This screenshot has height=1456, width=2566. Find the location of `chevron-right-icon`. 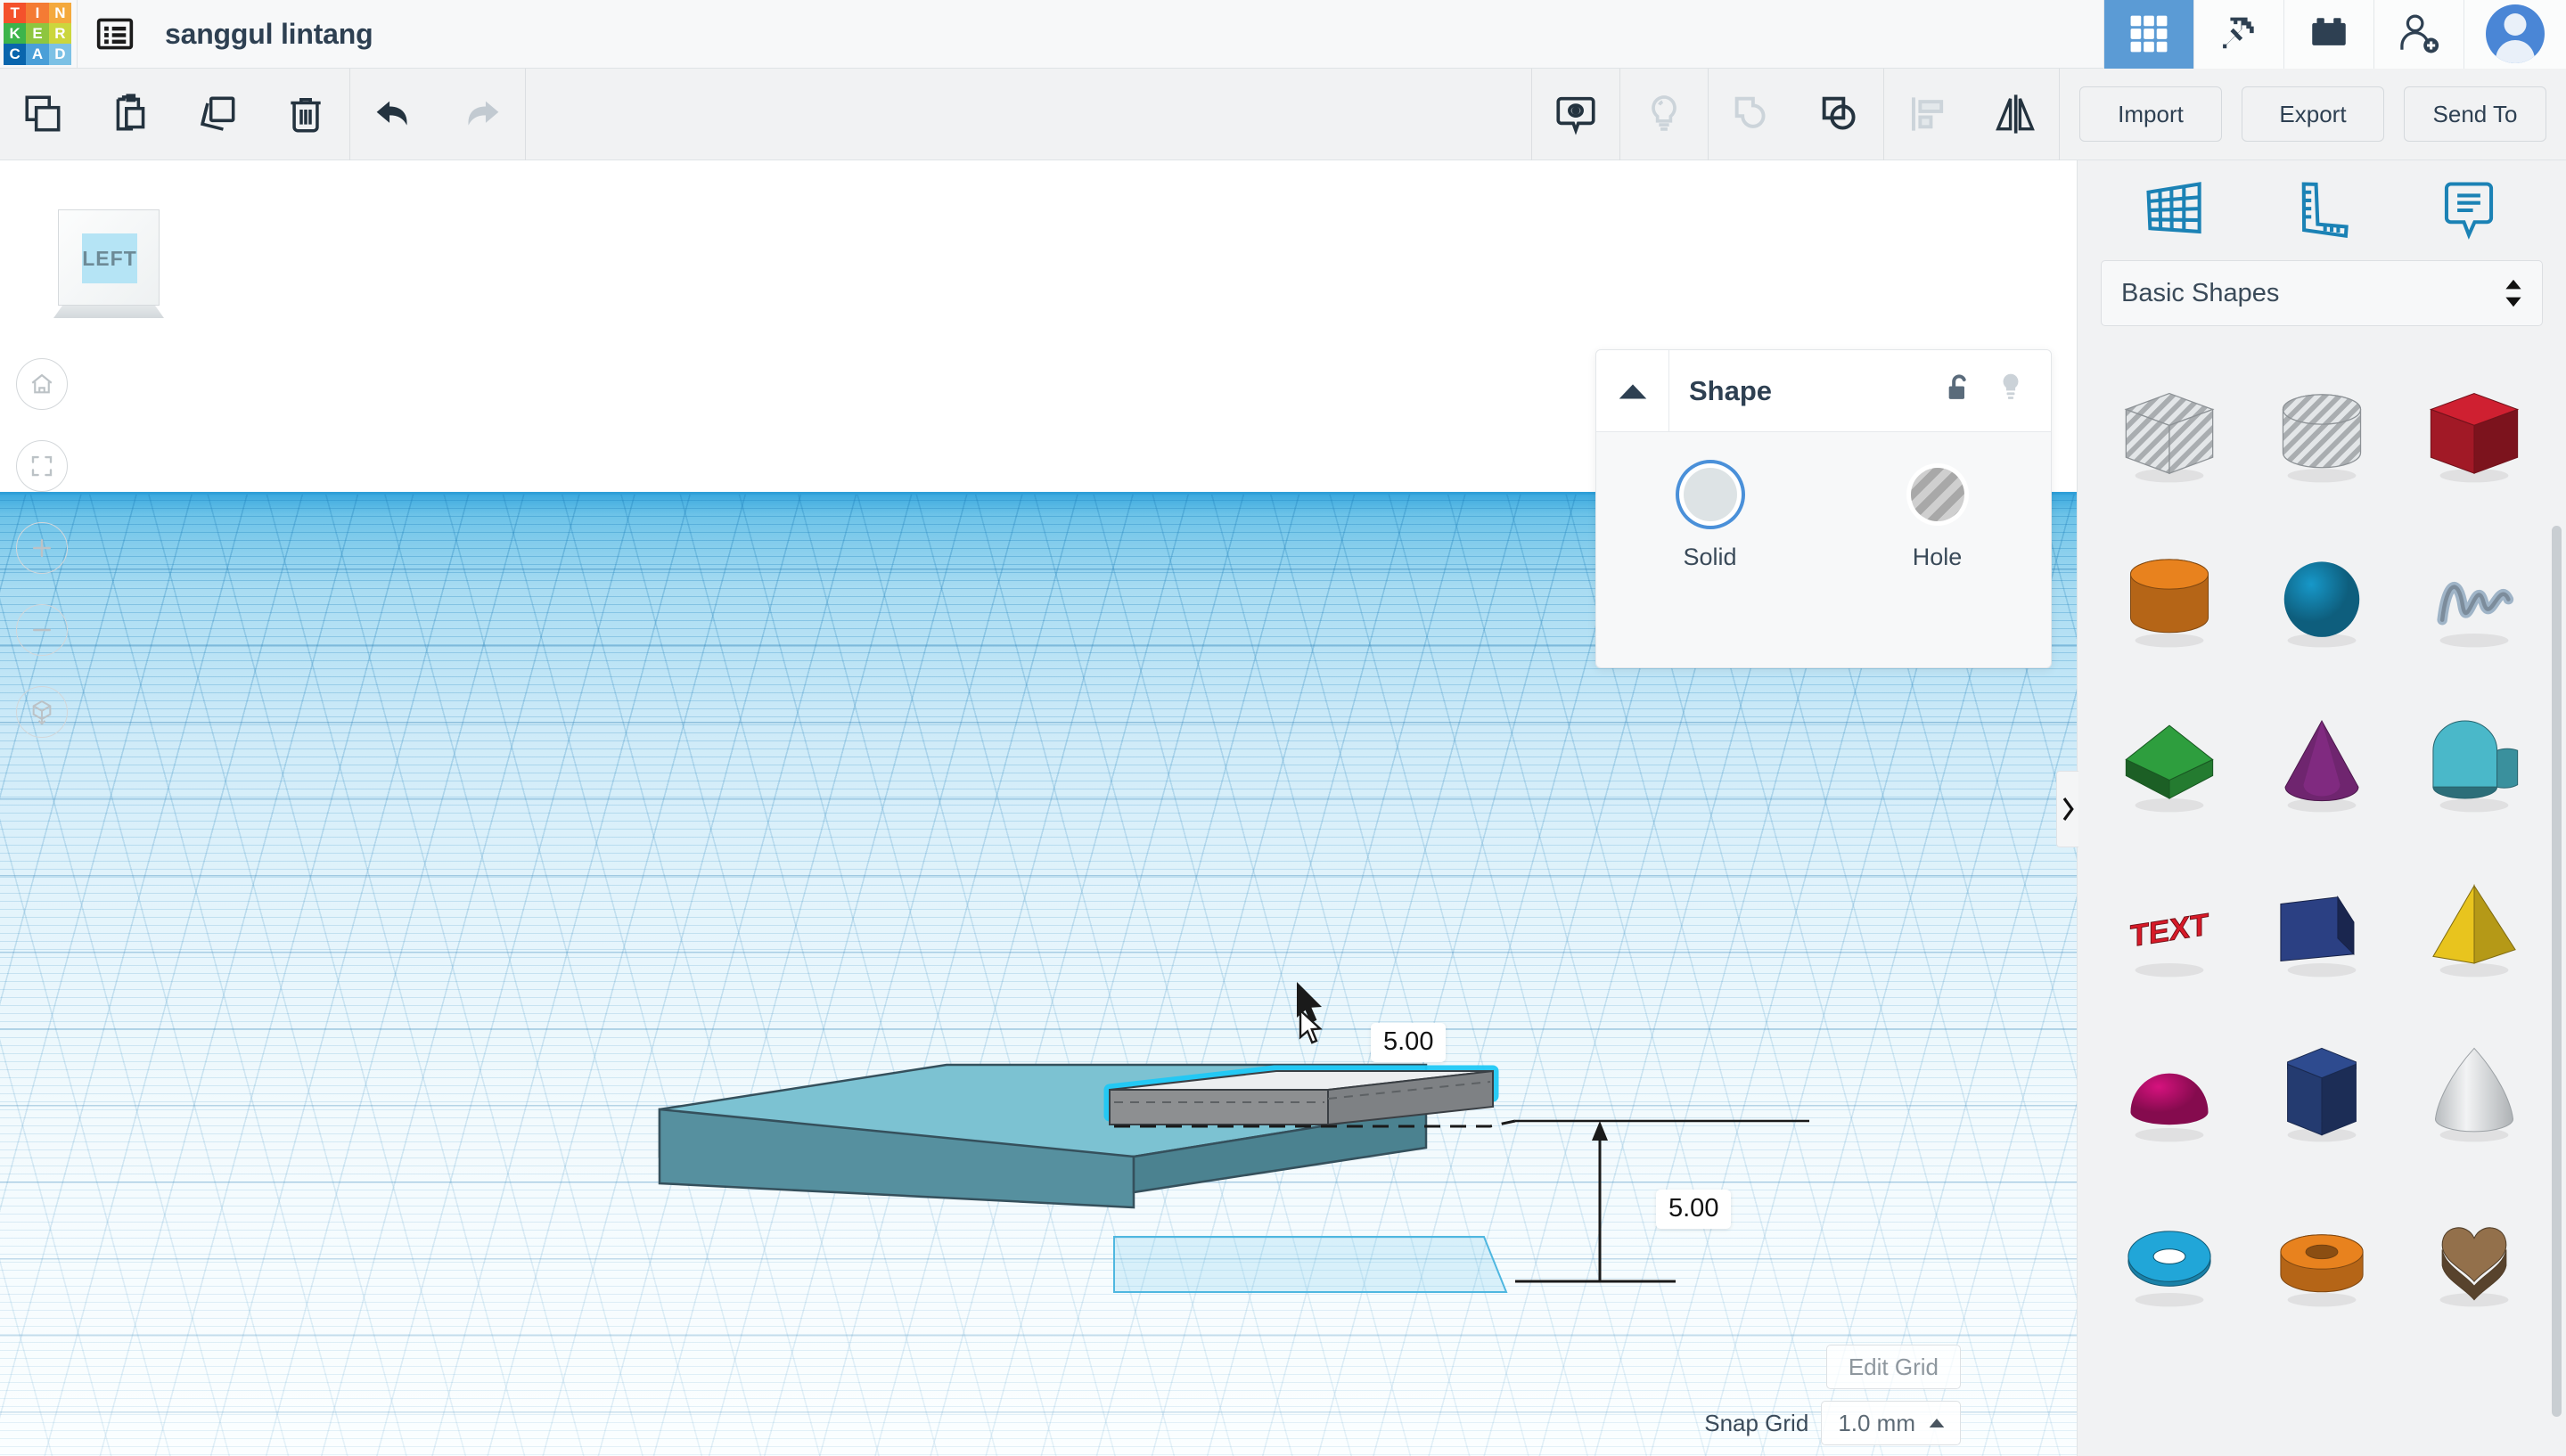

chevron-right-icon is located at coordinates (2067, 809).